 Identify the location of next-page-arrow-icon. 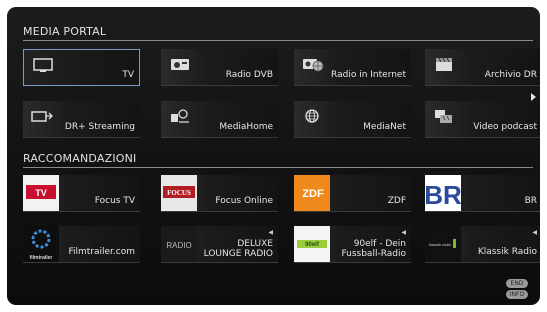
(533, 97).